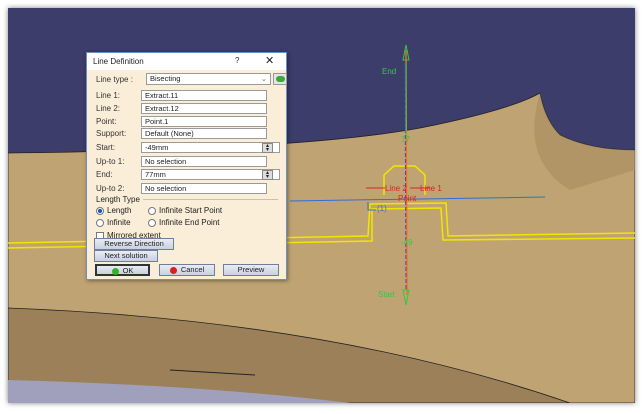 The image size is (642, 414). Describe the element at coordinates (165, 78) in the screenshot. I see `line-type-value: Bisecting` at that location.